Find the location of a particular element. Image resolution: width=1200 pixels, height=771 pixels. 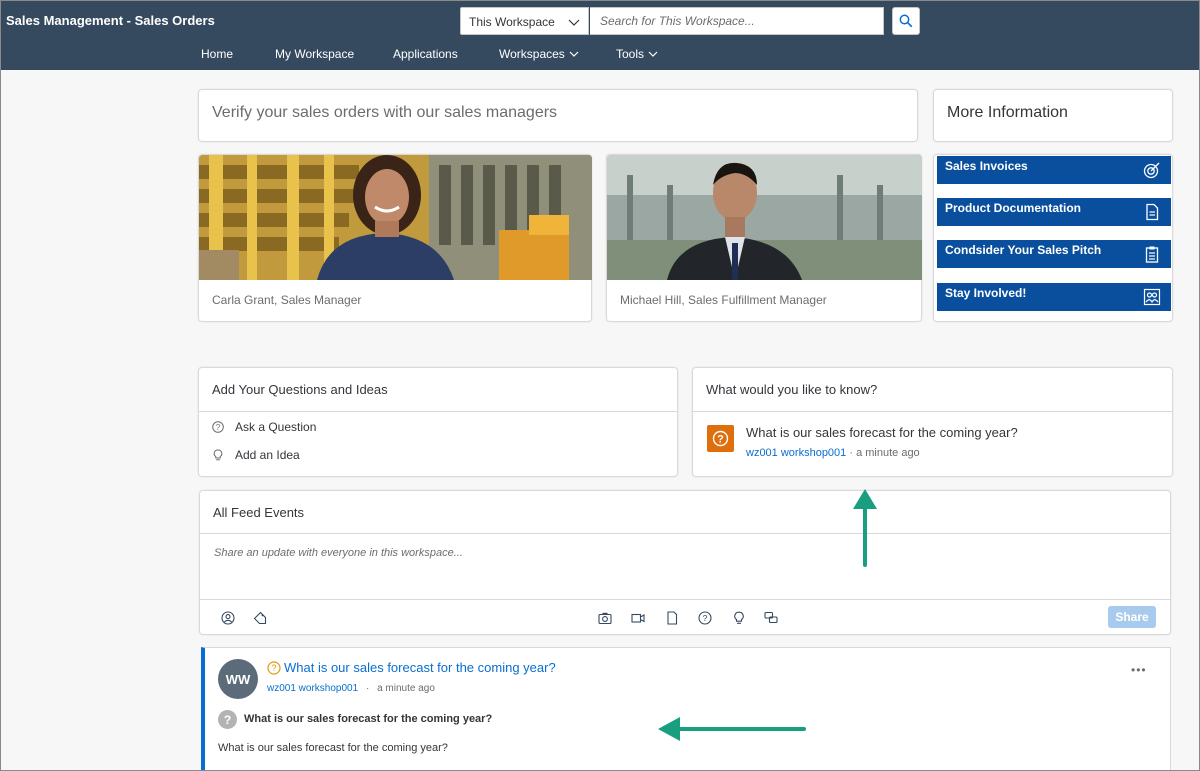

search-icon is located at coordinates (906, 21).